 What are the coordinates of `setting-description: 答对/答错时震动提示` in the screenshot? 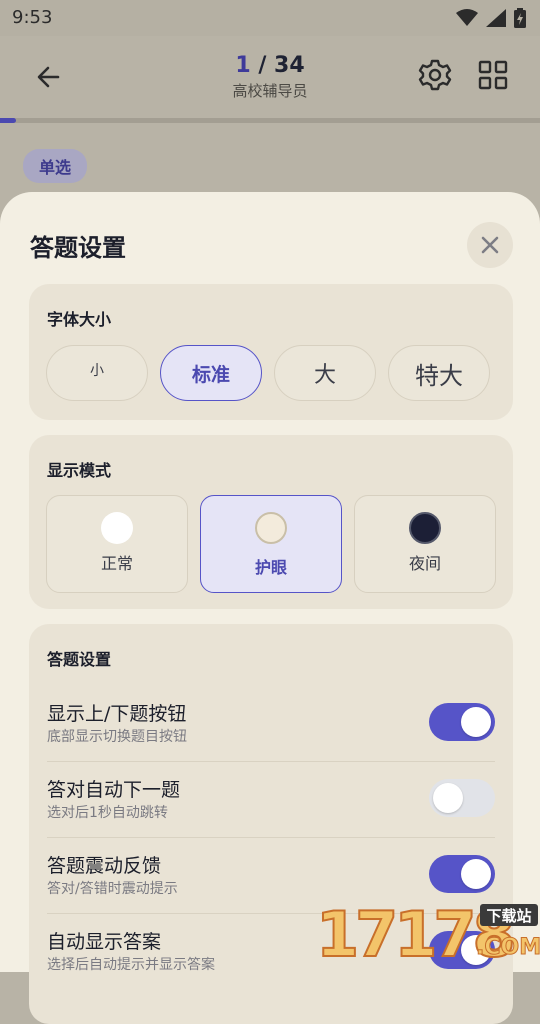 It's located at (112, 889).